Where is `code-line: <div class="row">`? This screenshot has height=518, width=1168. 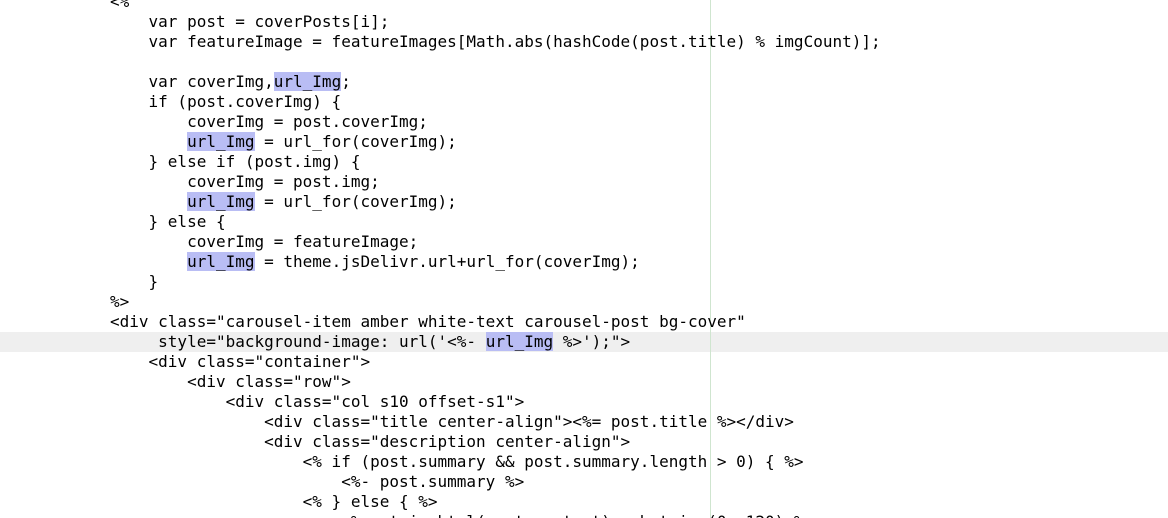 code-line: <div class="row"> is located at coordinates (230, 382).